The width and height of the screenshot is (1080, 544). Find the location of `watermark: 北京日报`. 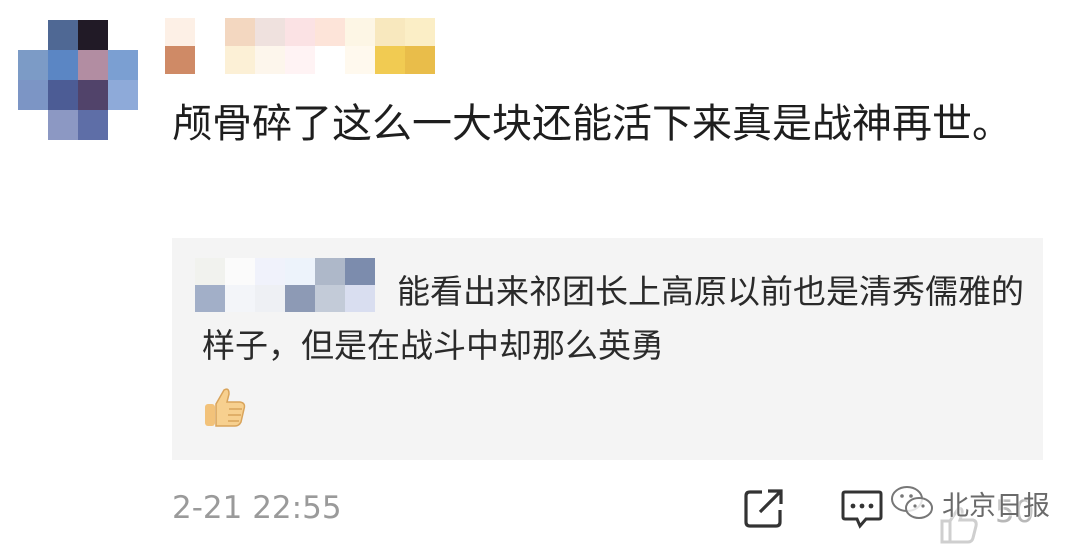

watermark: 北京日报 is located at coordinates (970, 503).